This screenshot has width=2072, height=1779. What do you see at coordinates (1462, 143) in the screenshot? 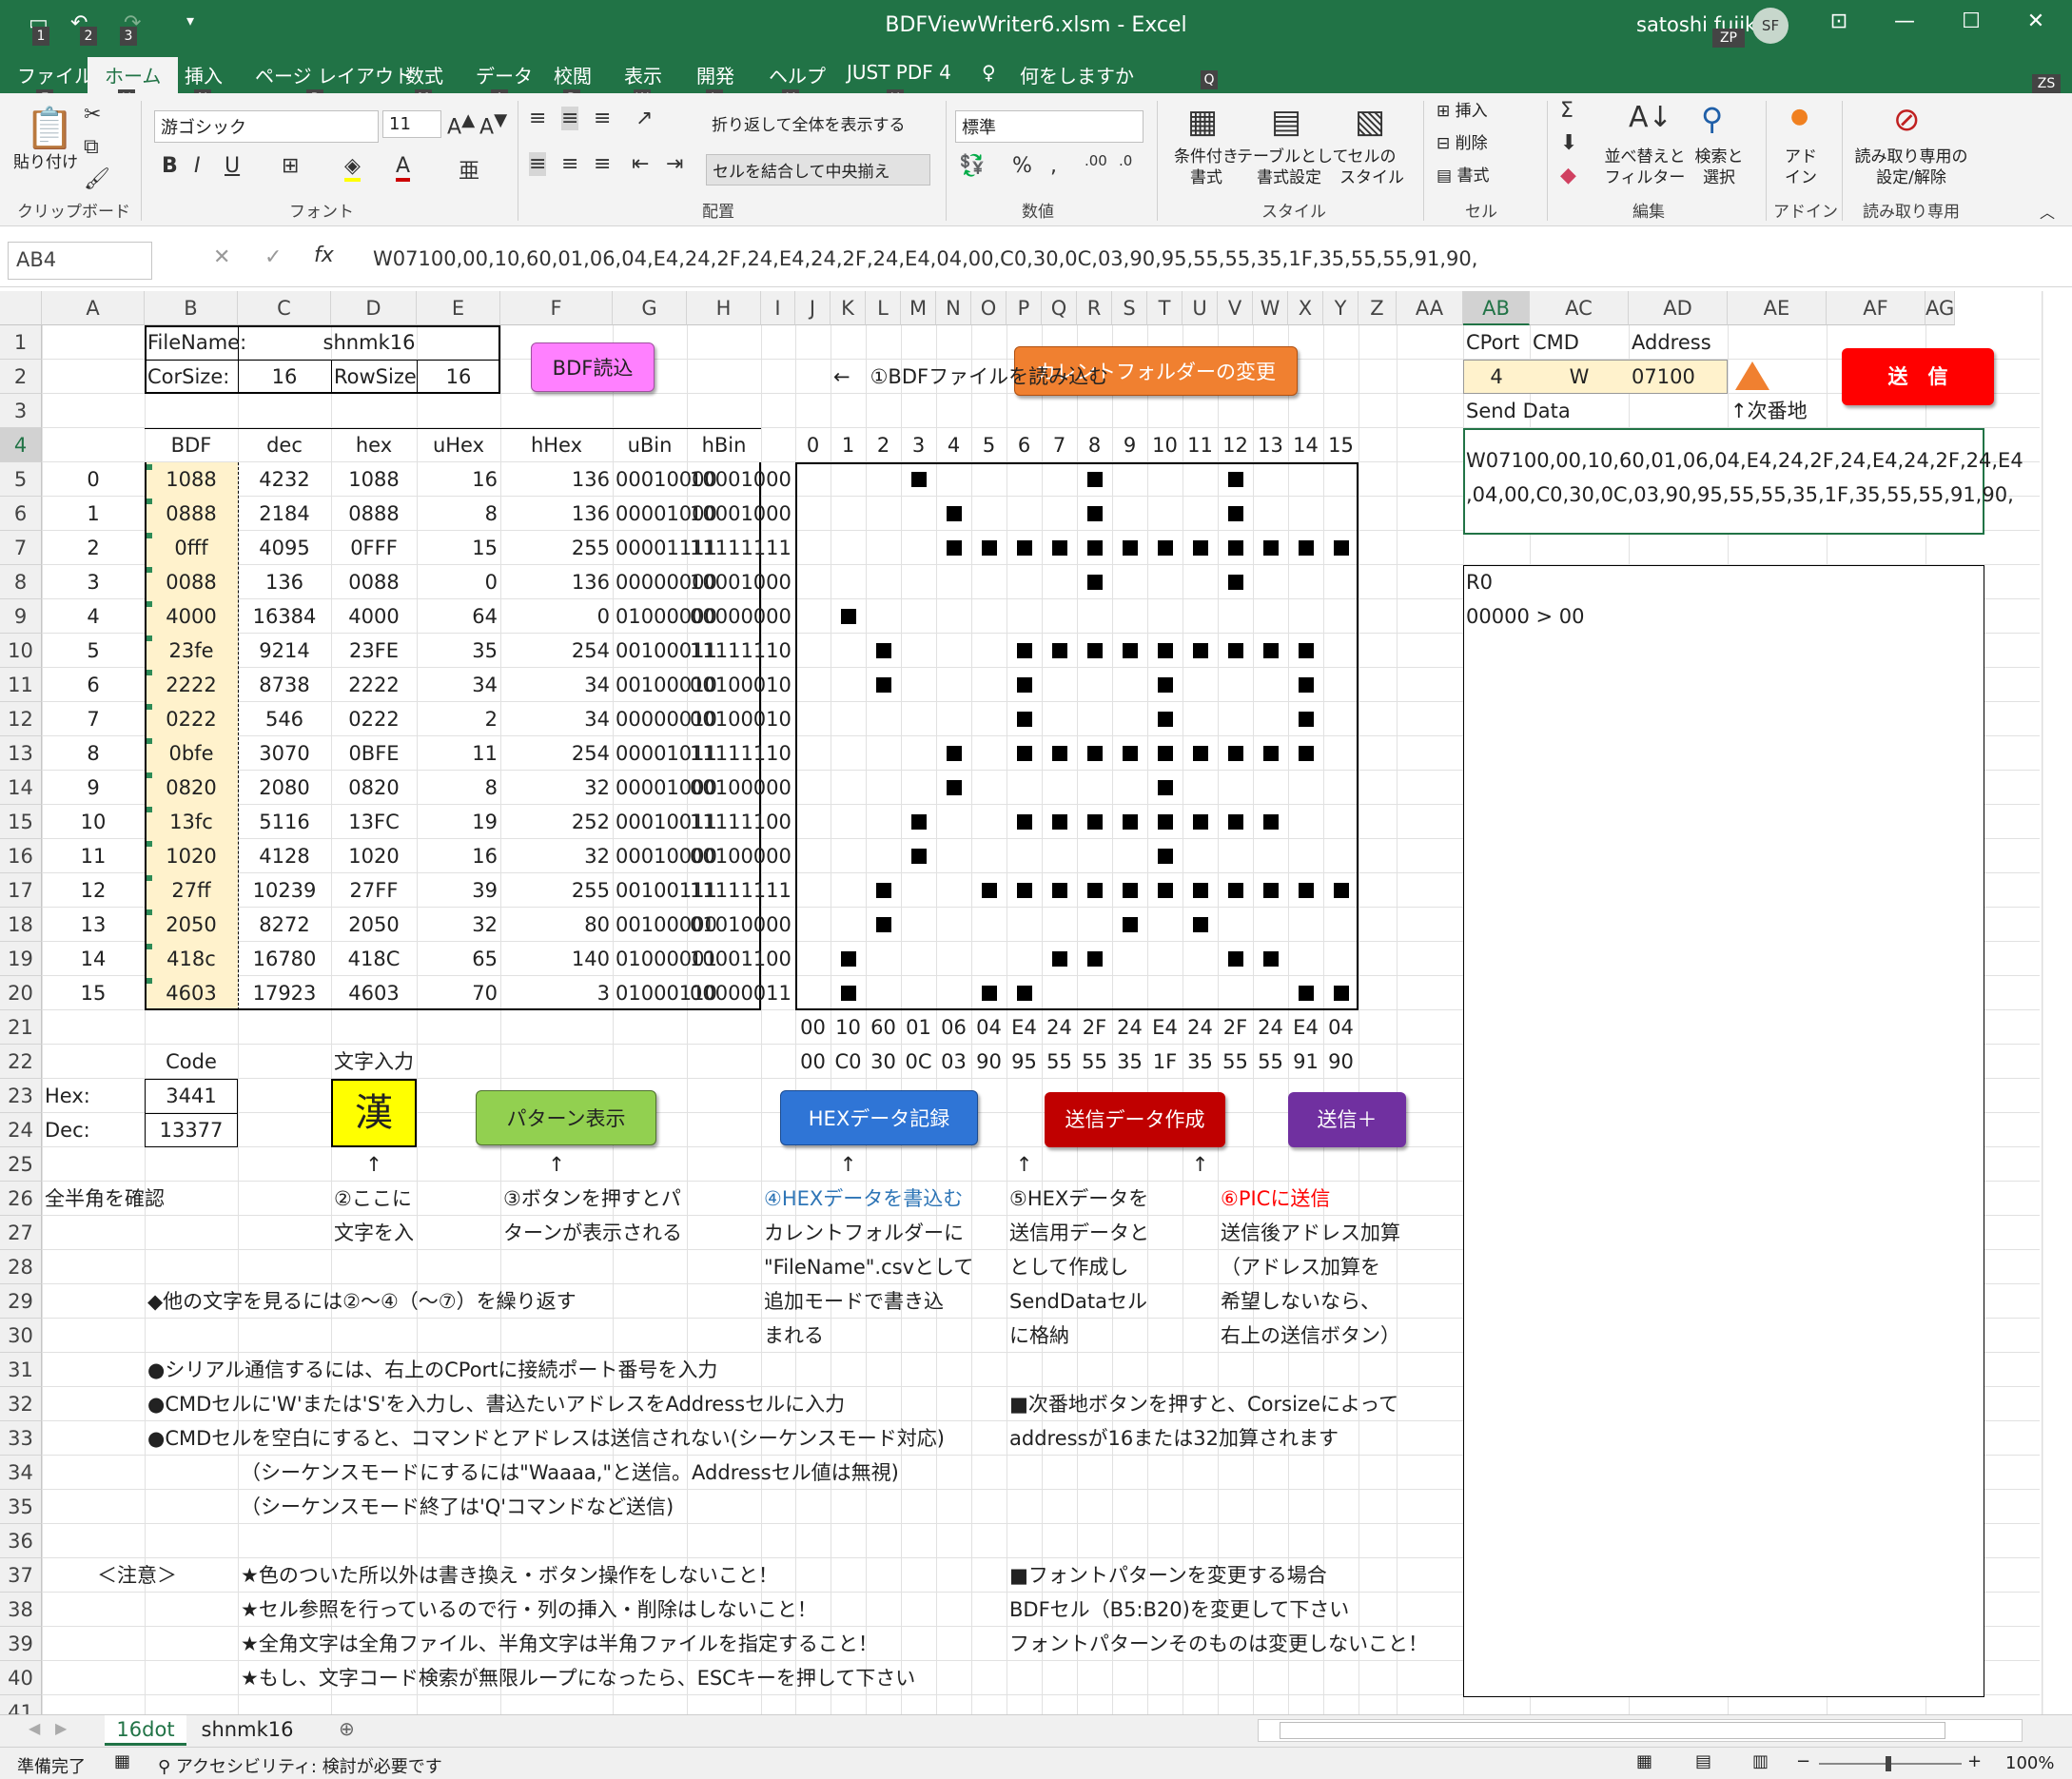
I see `delete-cells-button: ⊟ 削除` at bounding box center [1462, 143].